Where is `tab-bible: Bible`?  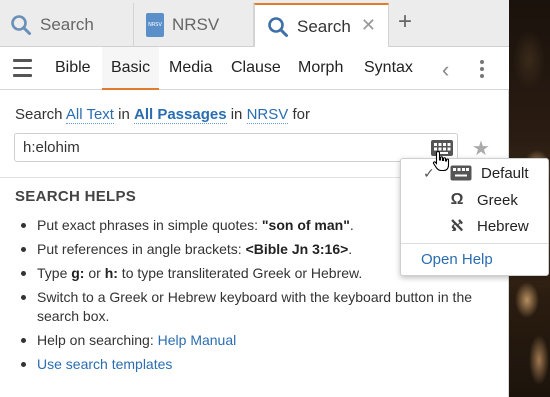 tab-bible: Bible is located at coordinates (73, 68).